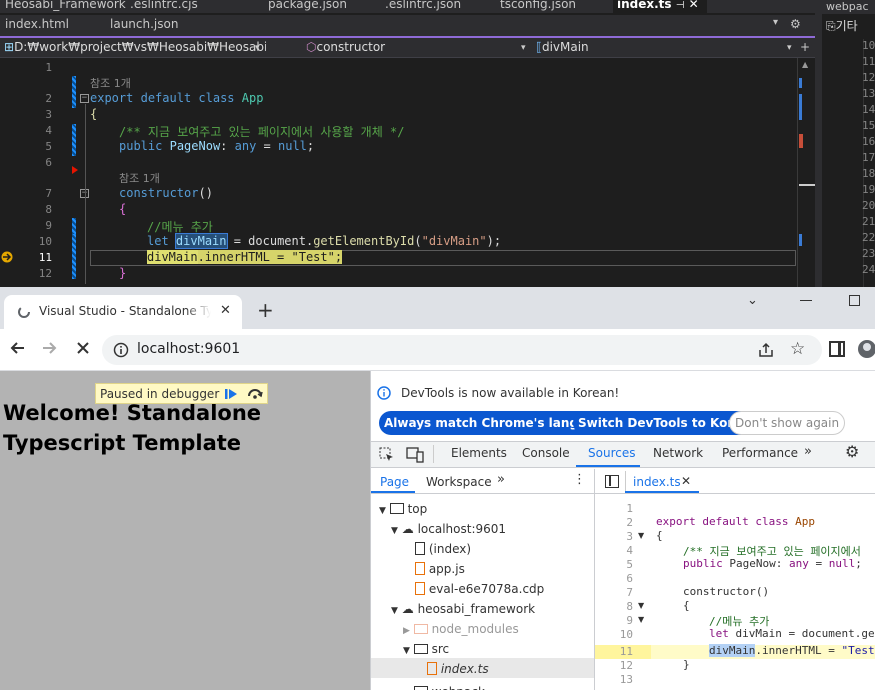 The image size is (875, 690). Describe the element at coordinates (798, 650) in the screenshot. I see `punct: .innerHTML =` at that location.